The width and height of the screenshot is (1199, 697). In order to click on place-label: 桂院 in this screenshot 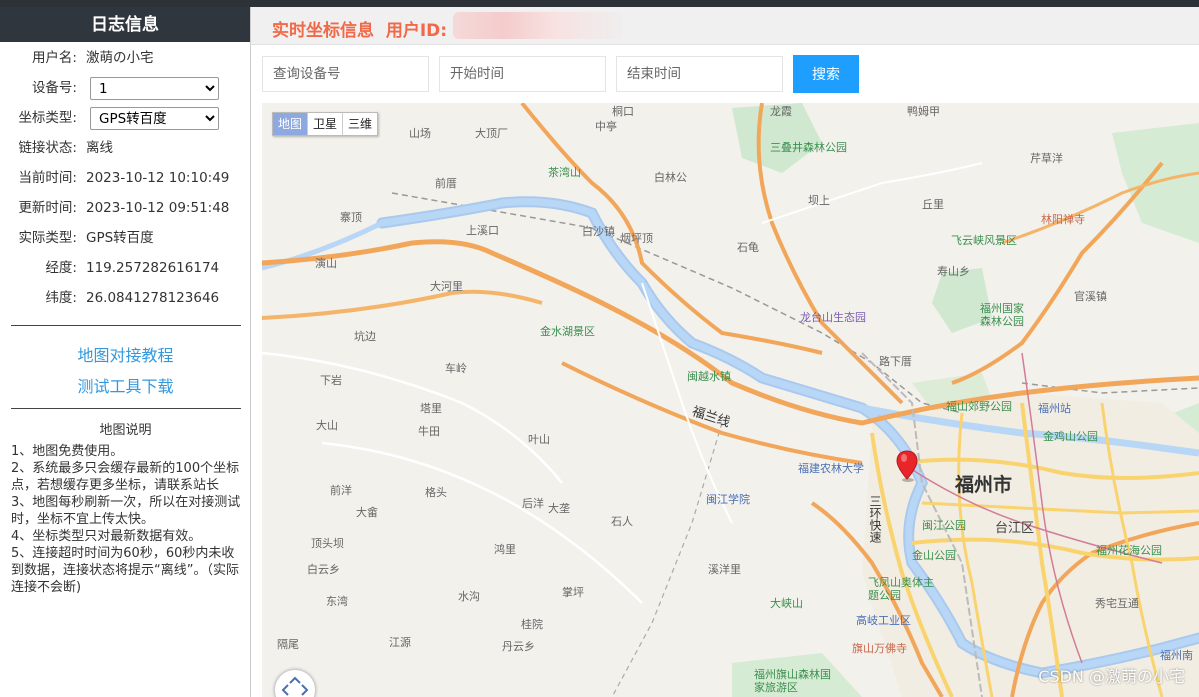, I will do `click(532, 624)`.